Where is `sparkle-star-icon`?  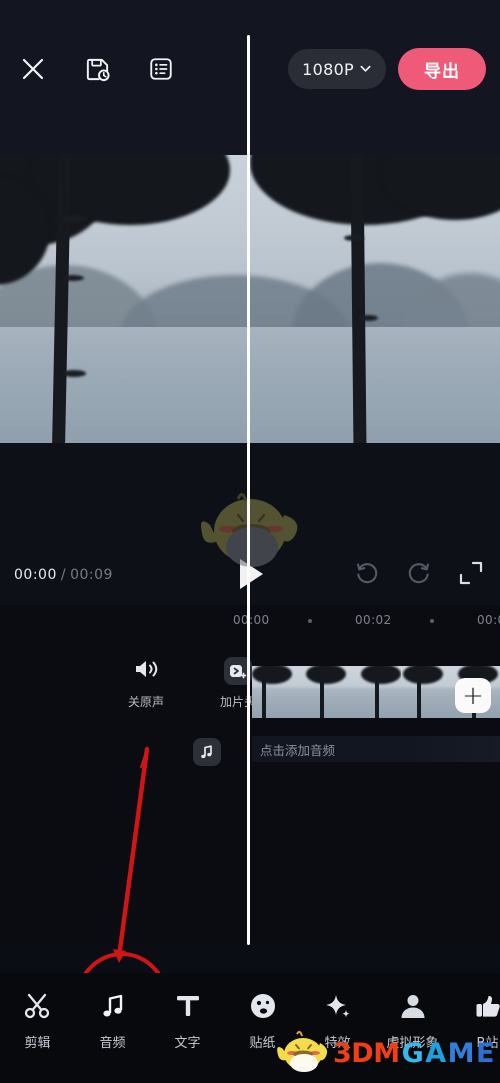
sparkle-star-icon is located at coordinates (338, 1006).